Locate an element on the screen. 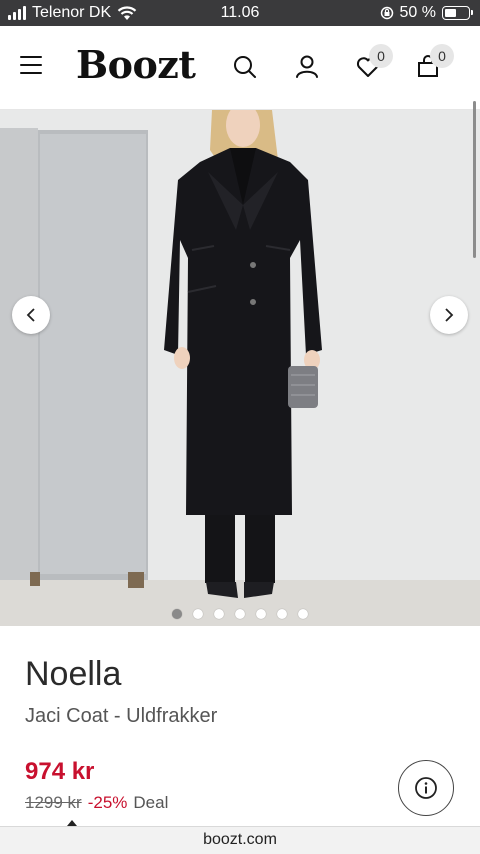  search-button is located at coordinates (245, 67).